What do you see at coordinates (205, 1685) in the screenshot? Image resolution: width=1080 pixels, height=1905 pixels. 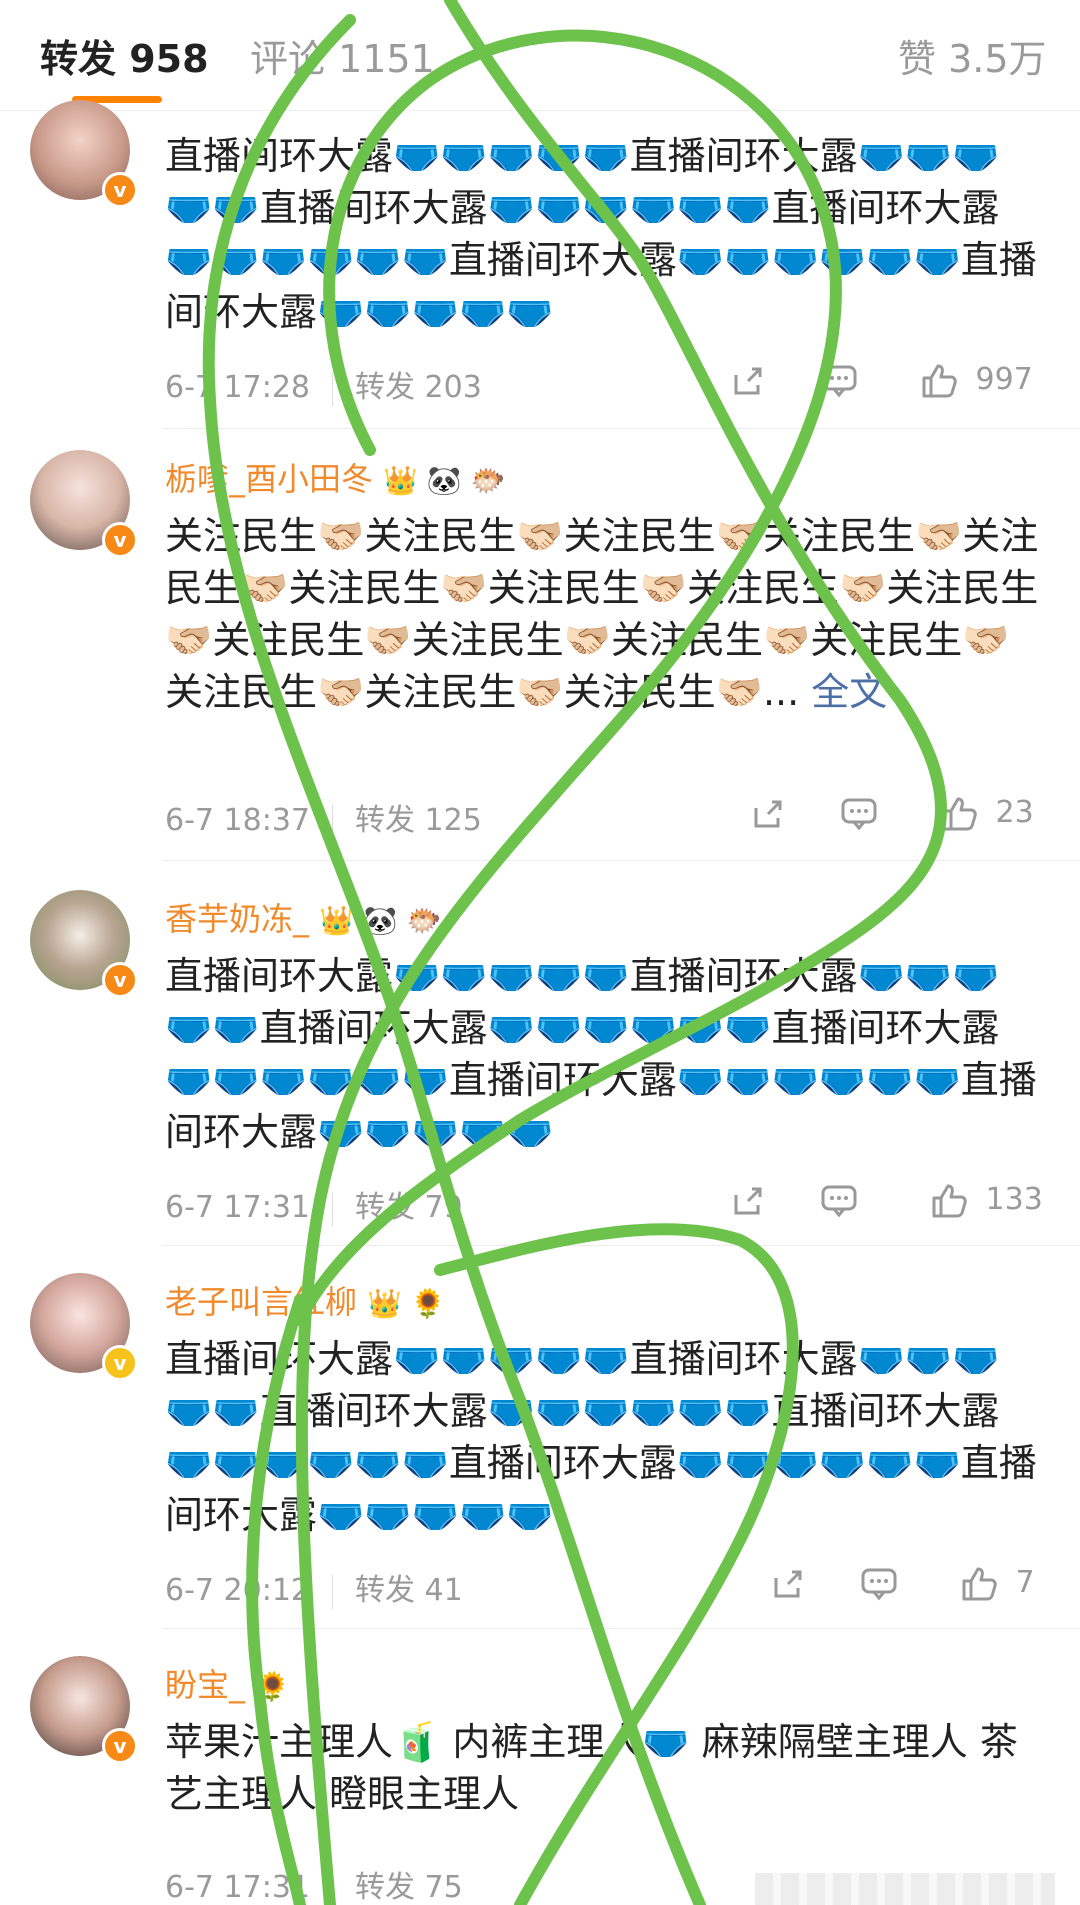 I see `username-text: 盼宝_` at bounding box center [205, 1685].